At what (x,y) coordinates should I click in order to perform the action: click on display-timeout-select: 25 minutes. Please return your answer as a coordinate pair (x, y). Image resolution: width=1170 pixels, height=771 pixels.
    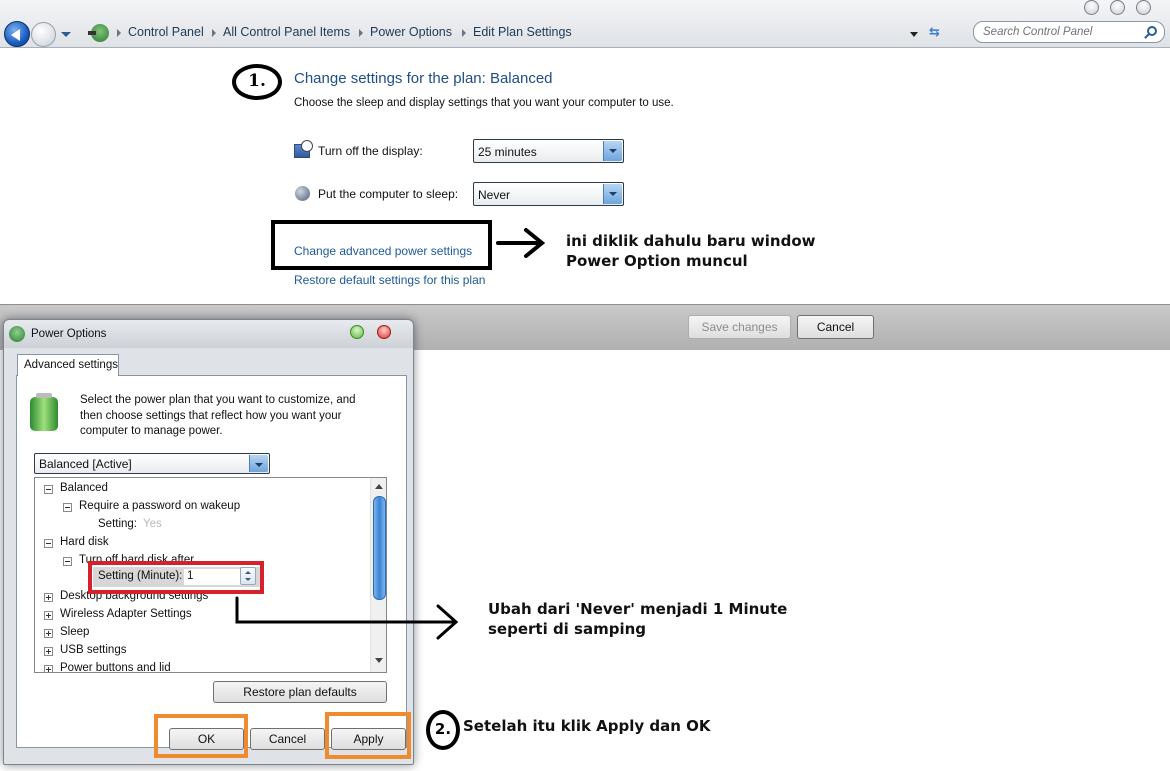
    Looking at the image, I should click on (548, 151).